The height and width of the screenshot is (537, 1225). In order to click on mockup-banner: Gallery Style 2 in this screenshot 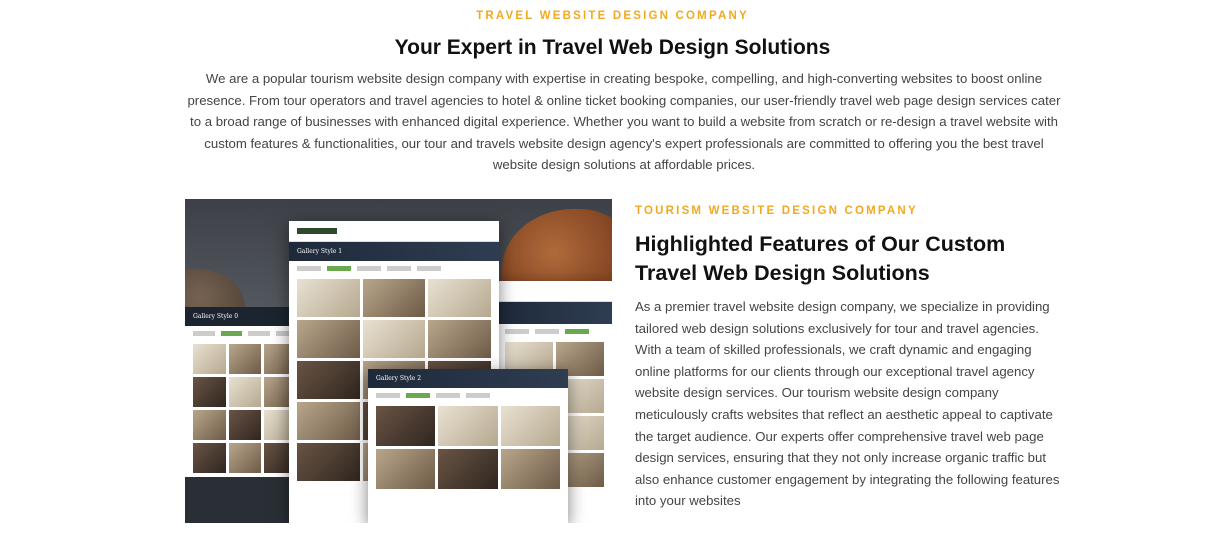, I will do `click(468, 378)`.